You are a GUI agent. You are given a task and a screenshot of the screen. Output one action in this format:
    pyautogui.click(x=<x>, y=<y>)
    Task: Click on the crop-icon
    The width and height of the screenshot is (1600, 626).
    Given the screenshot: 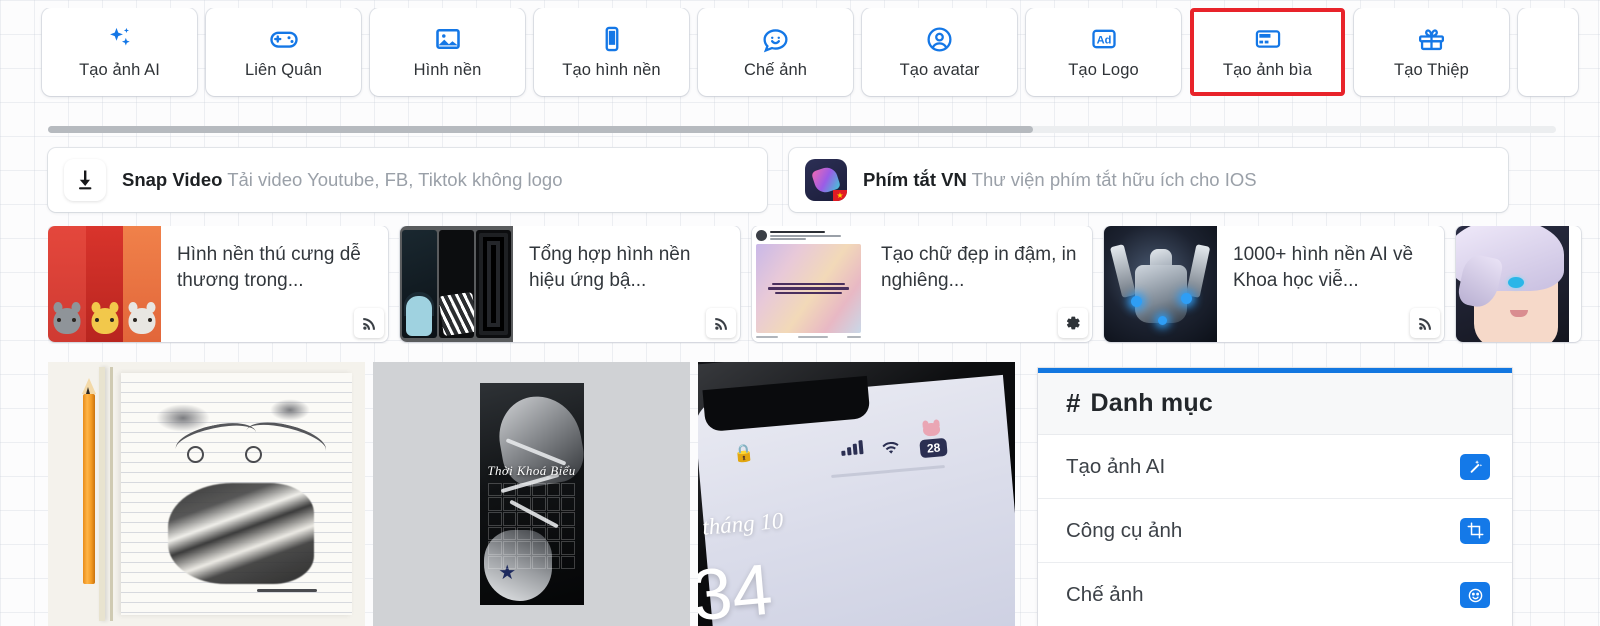 What is the action you would take?
    pyautogui.click(x=1475, y=530)
    